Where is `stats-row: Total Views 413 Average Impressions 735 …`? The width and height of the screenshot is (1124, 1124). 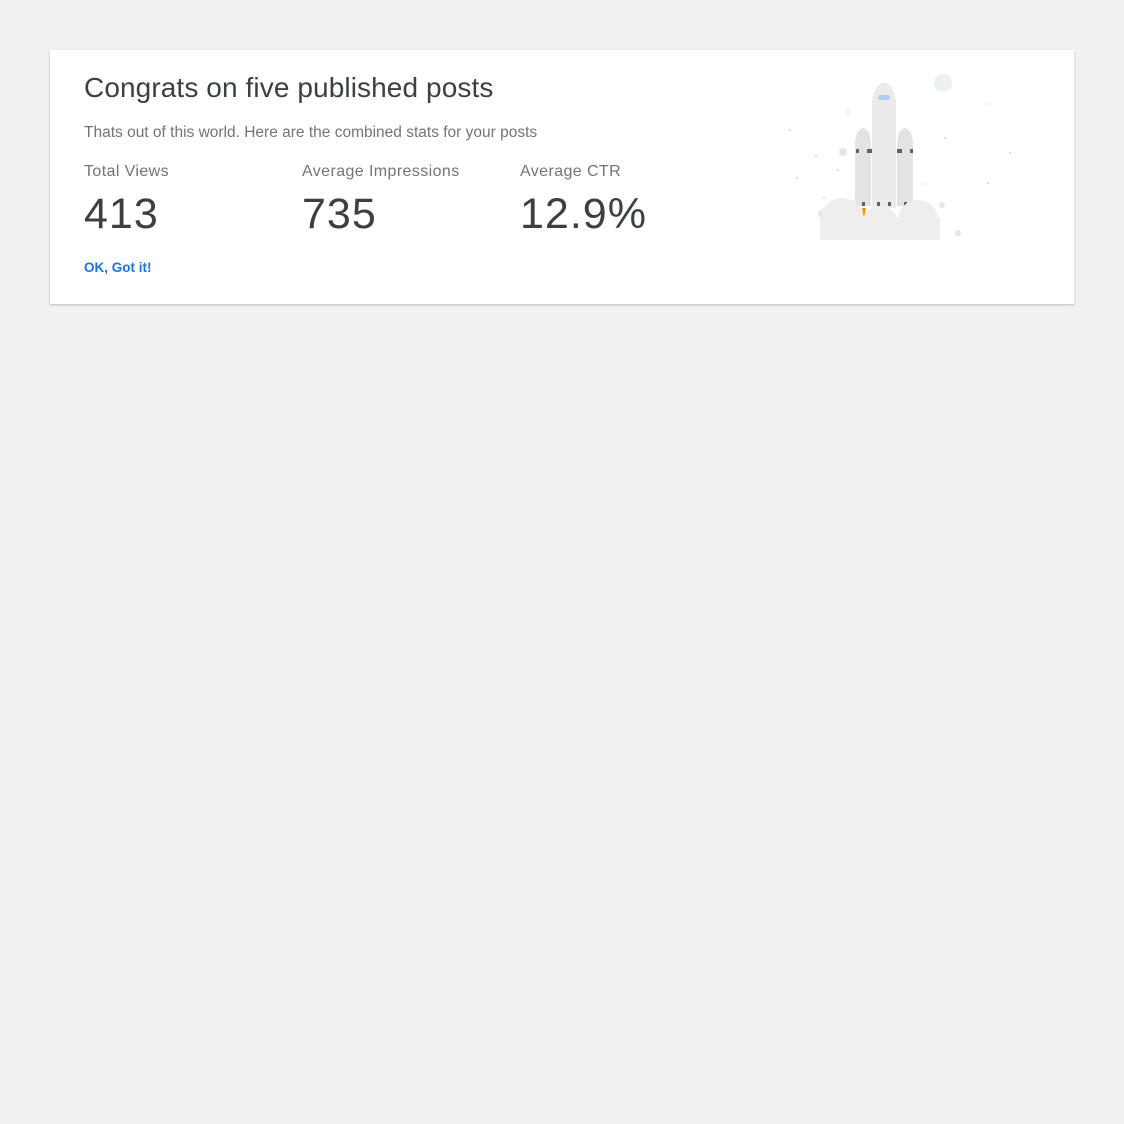
stats-row: Total Views 413 Average Impressions 735 … is located at coordinates (411, 200).